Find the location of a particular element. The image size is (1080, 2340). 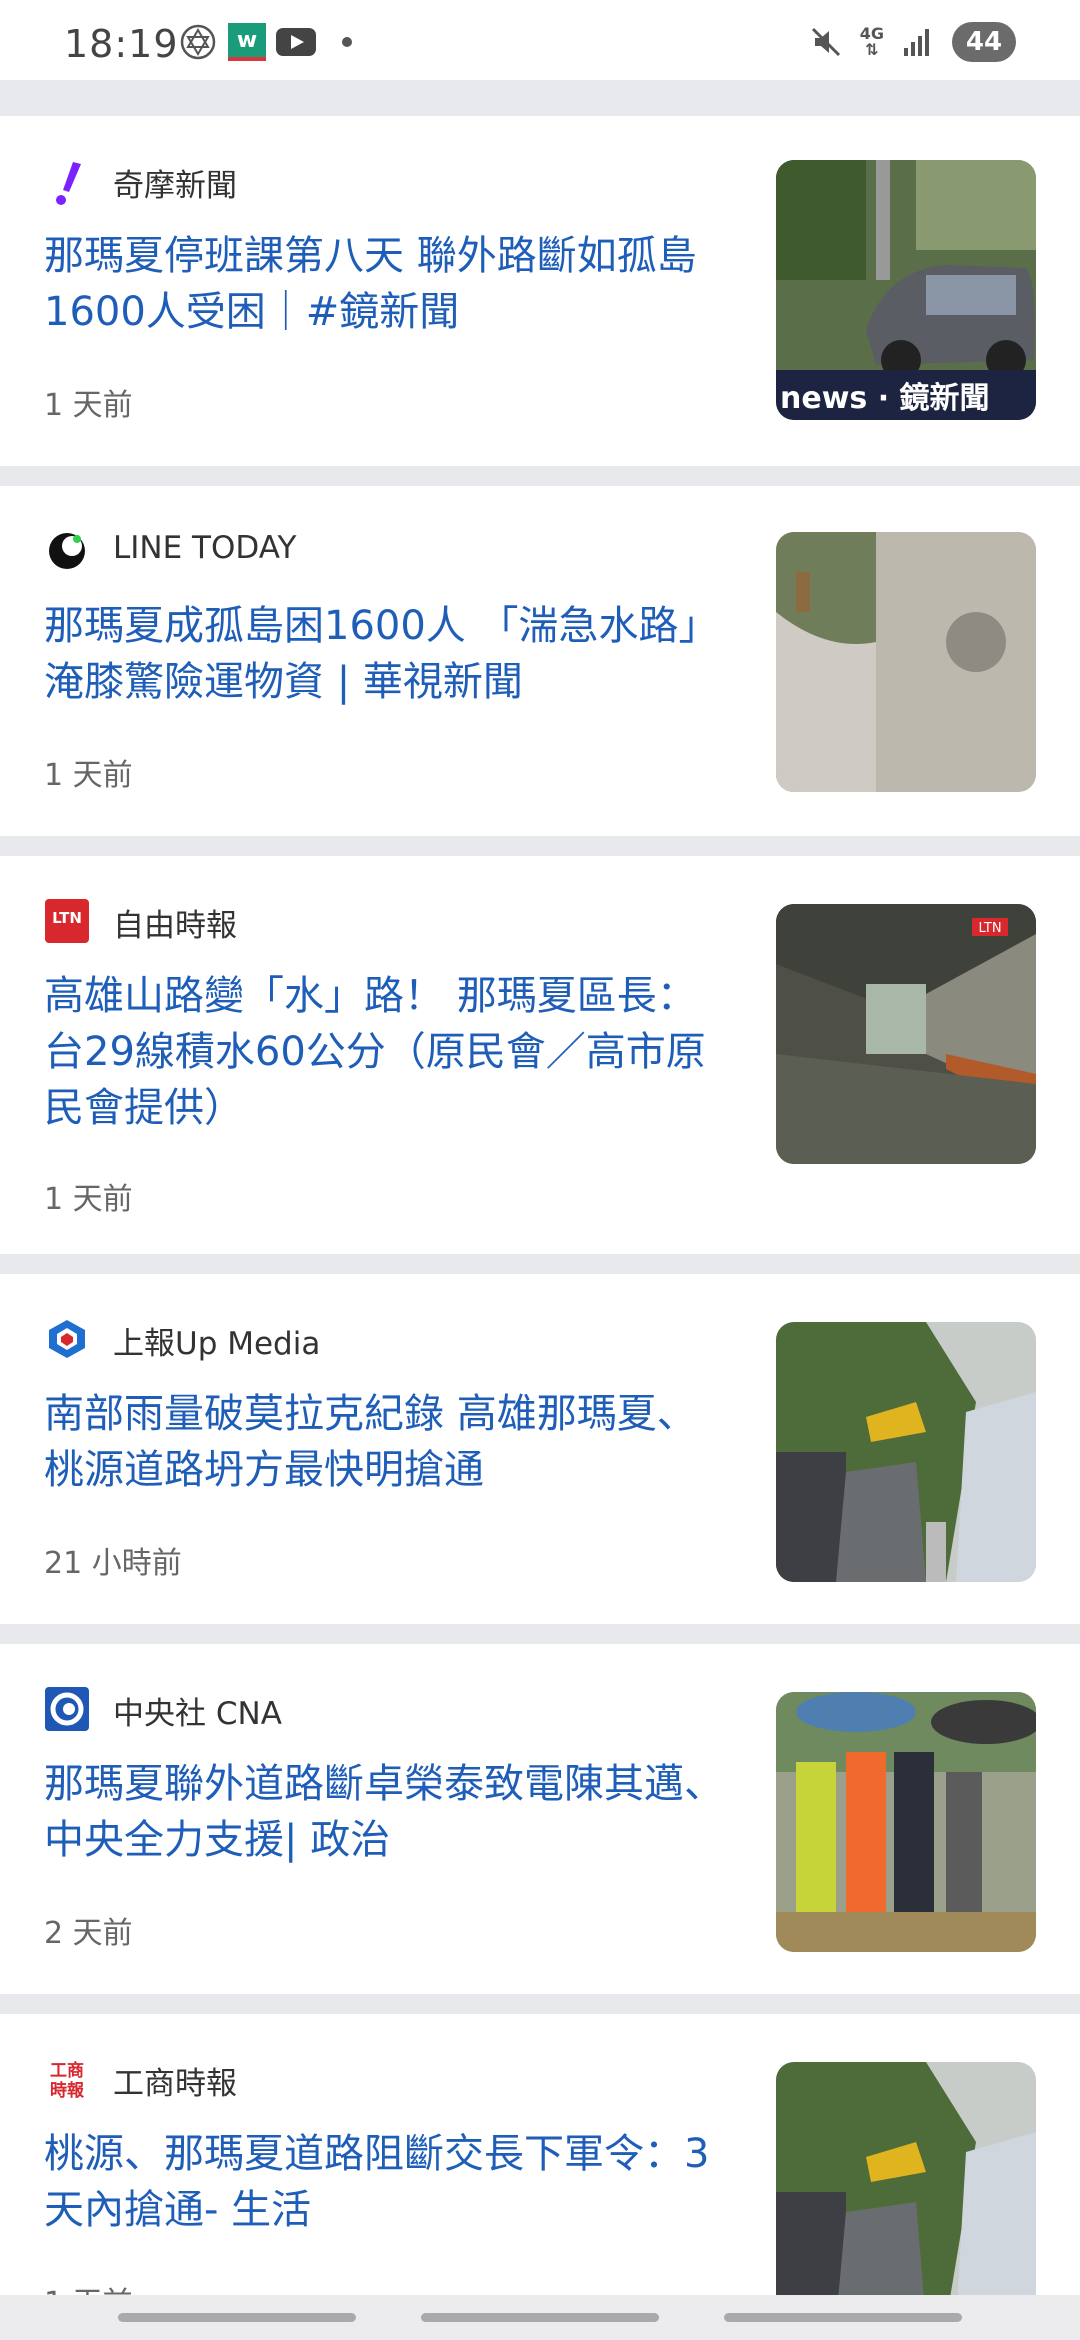

status-system-icons: 4G ⇅ 44 is located at coordinates (911, 42).